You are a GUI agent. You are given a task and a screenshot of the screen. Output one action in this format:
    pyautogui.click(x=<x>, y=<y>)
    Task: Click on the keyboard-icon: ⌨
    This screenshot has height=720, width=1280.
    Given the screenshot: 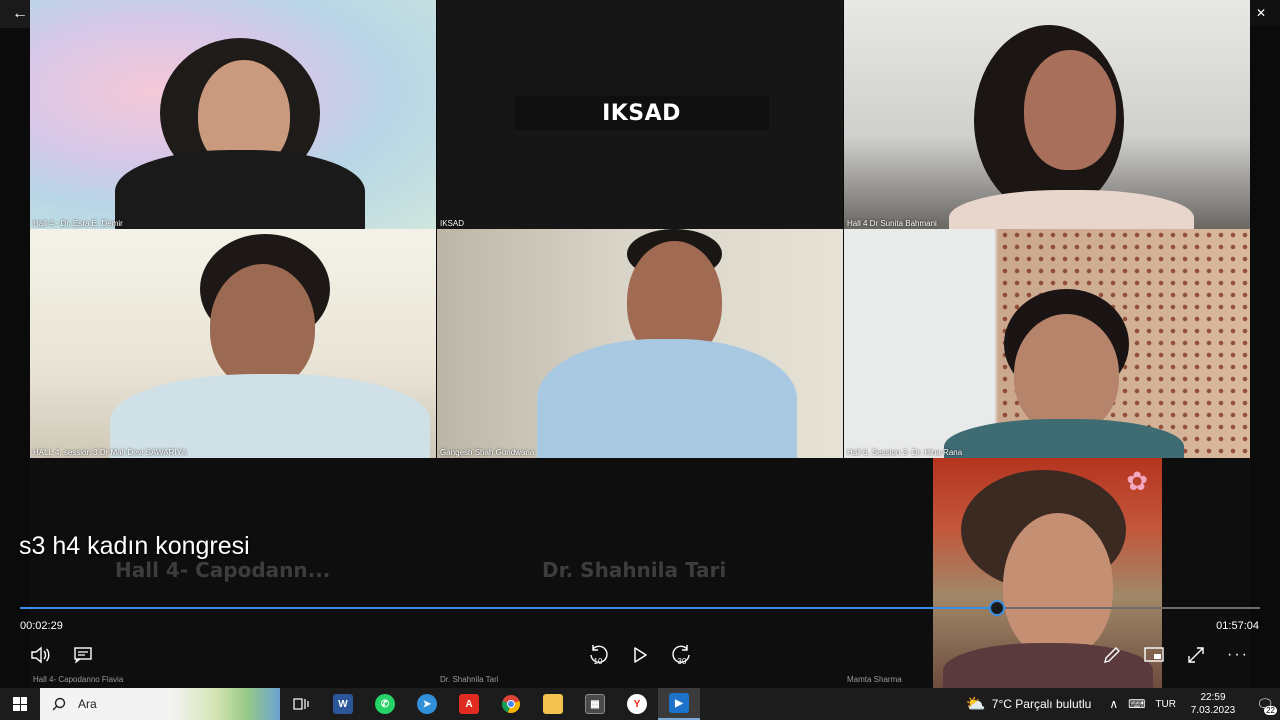 What is the action you would take?
    pyautogui.click(x=1136, y=704)
    